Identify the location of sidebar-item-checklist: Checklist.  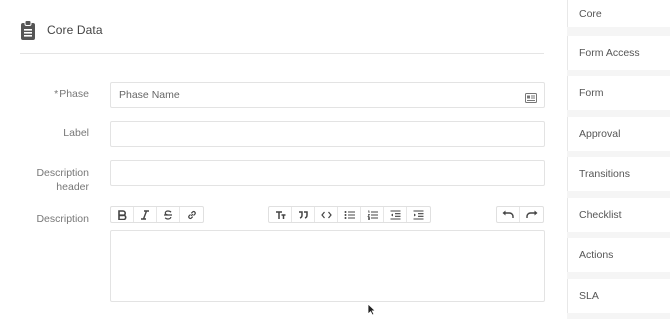
(618, 215).